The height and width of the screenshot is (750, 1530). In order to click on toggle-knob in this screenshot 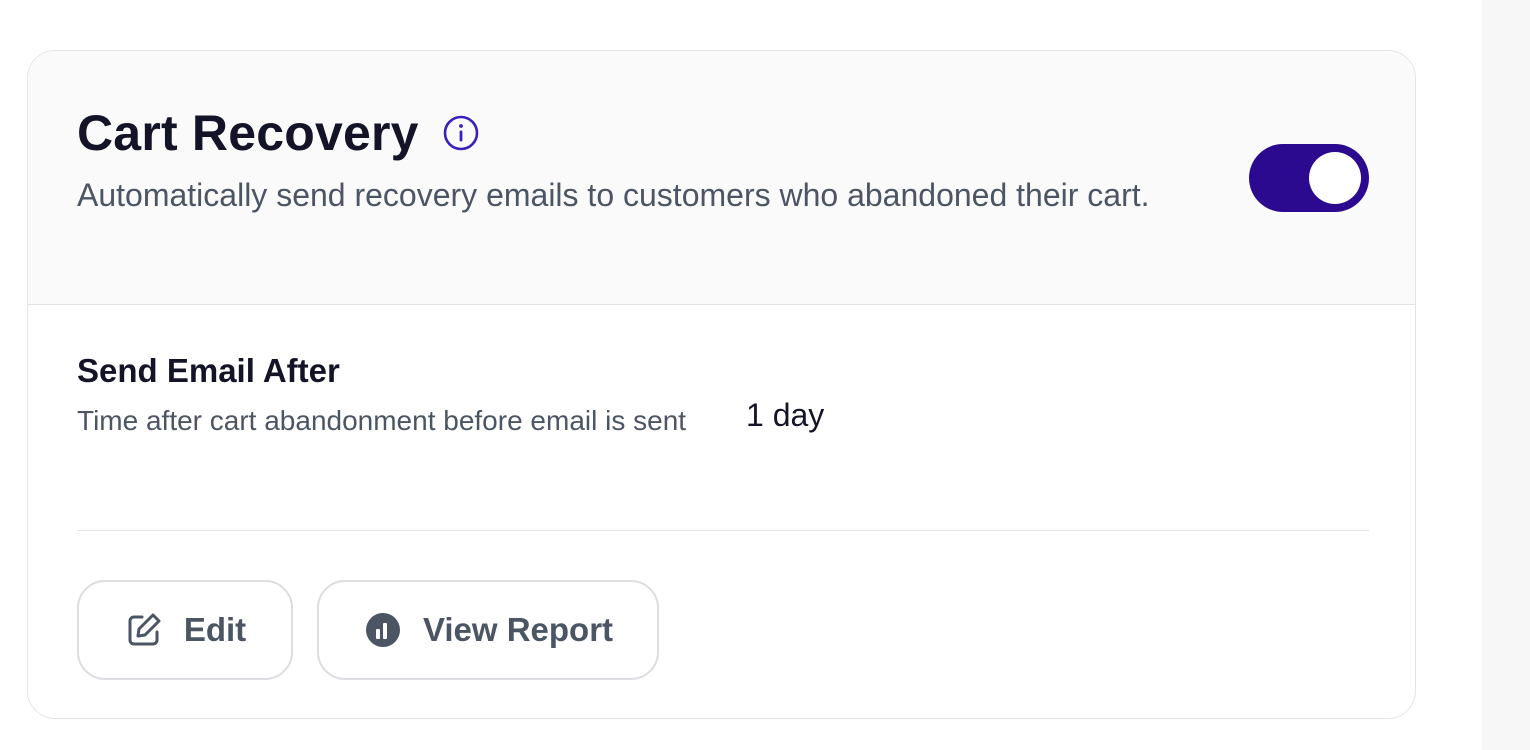, I will do `click(1335, 178)`.